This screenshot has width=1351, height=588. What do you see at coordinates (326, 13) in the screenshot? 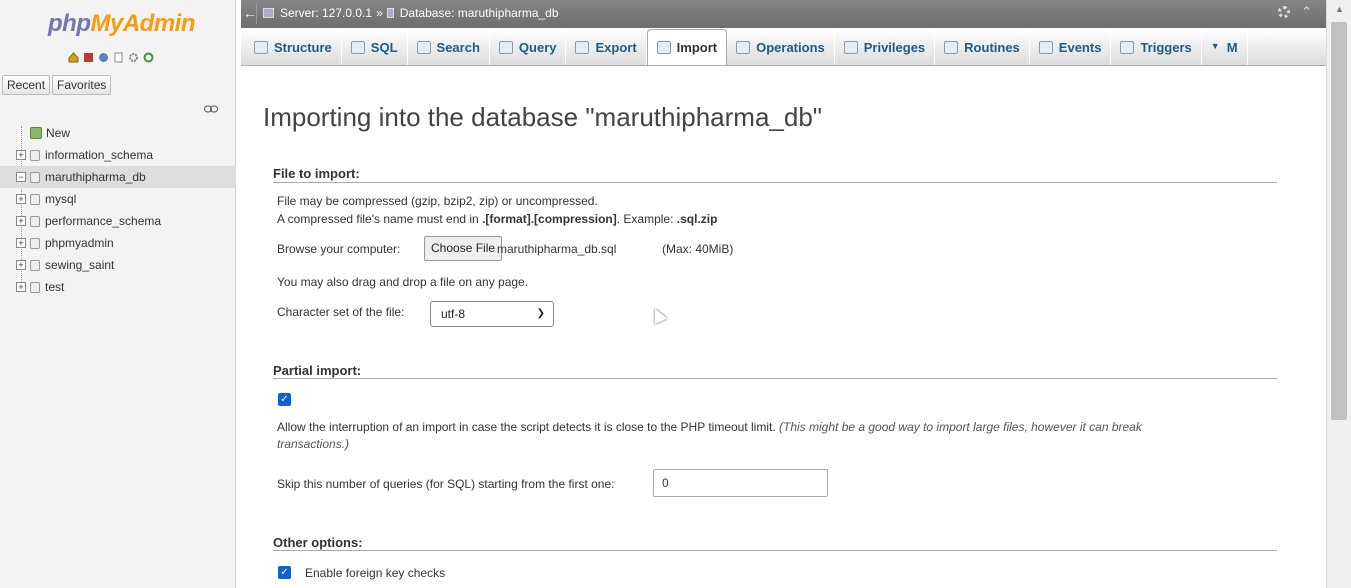
I see `breadcrumb-server: Server: 127.0.0.1` at bounding box center [326, 13].